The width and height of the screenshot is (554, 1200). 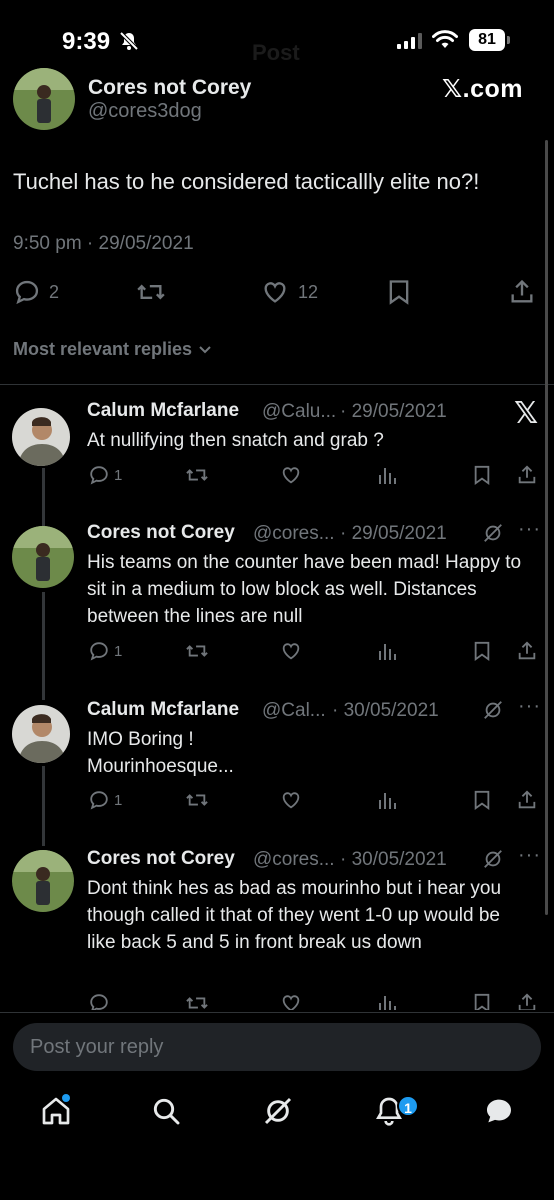 What do you see at coordinates (145, 111) in the screenshot?
I see `quoted-author-handle: @cores3dog` at bounding box center [145, 111].